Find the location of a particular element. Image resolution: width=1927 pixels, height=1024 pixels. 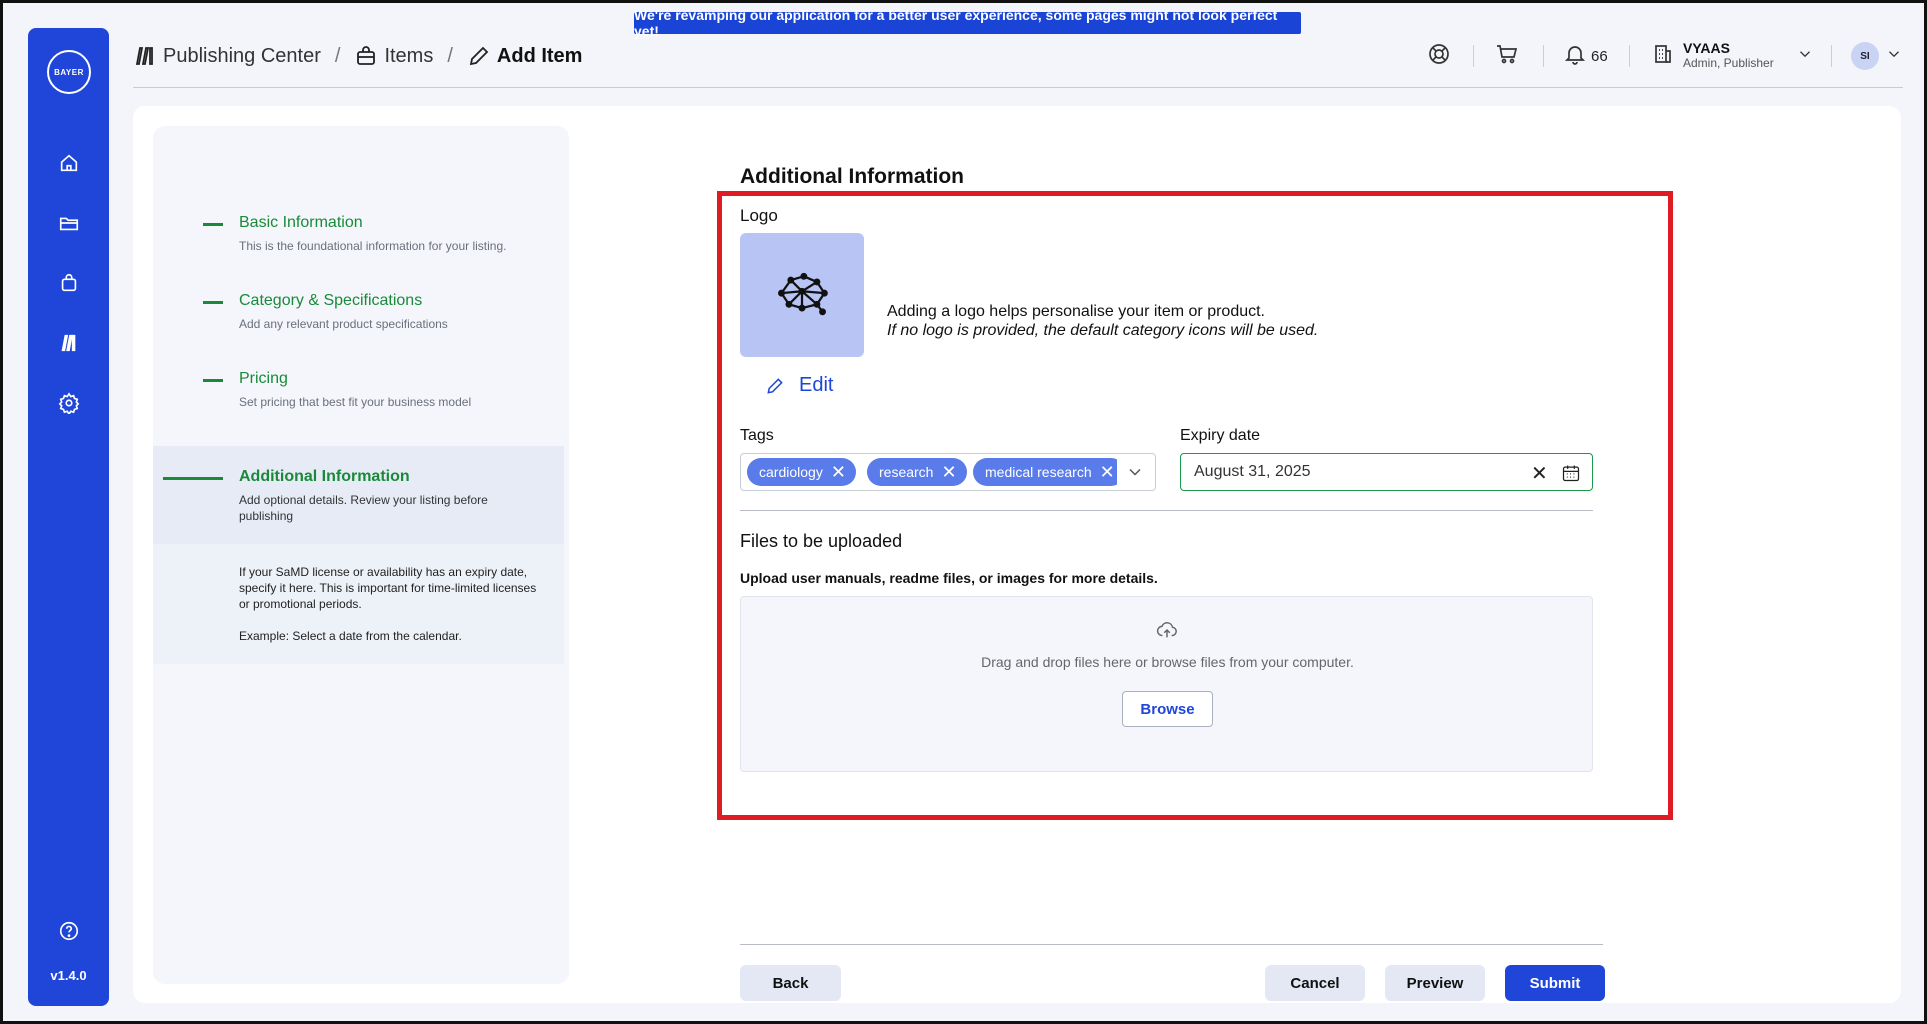

notifications-button: 66 is located at coordinates (1585, 56).